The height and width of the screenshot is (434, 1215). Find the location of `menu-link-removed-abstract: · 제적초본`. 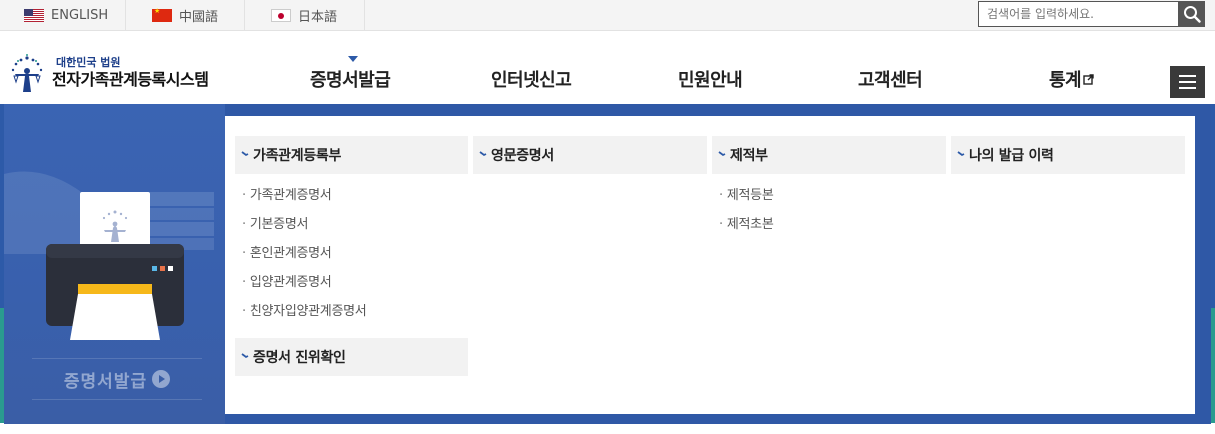

menu-link-removed-abstract: · 제적초본 is located at coordinates (746, 222).